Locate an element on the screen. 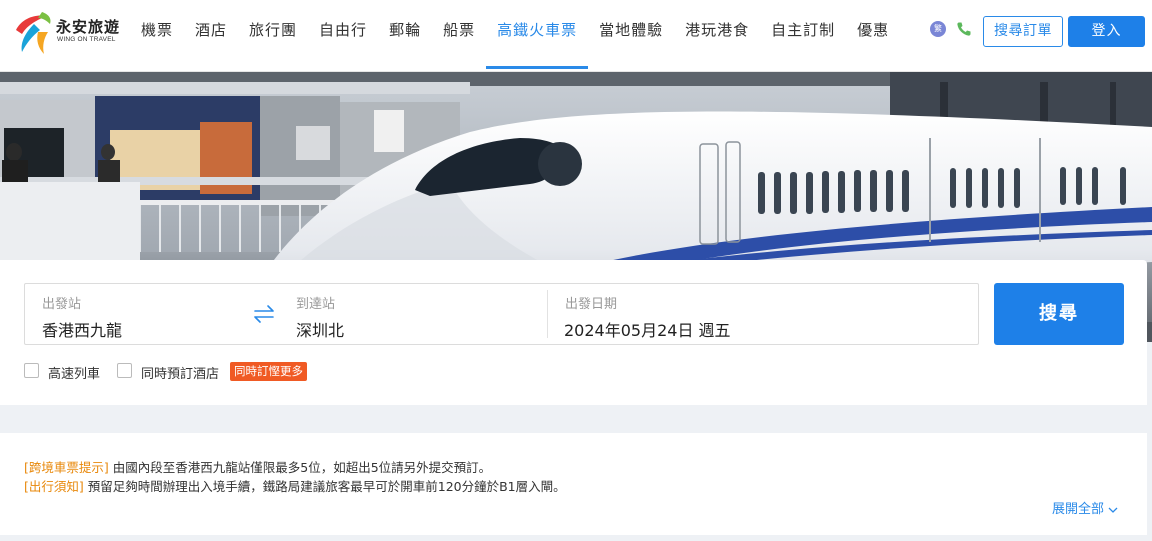 The image size is (1152, 541). notice-tag: [跨境車票提示] is located at coordinates (66, 467).